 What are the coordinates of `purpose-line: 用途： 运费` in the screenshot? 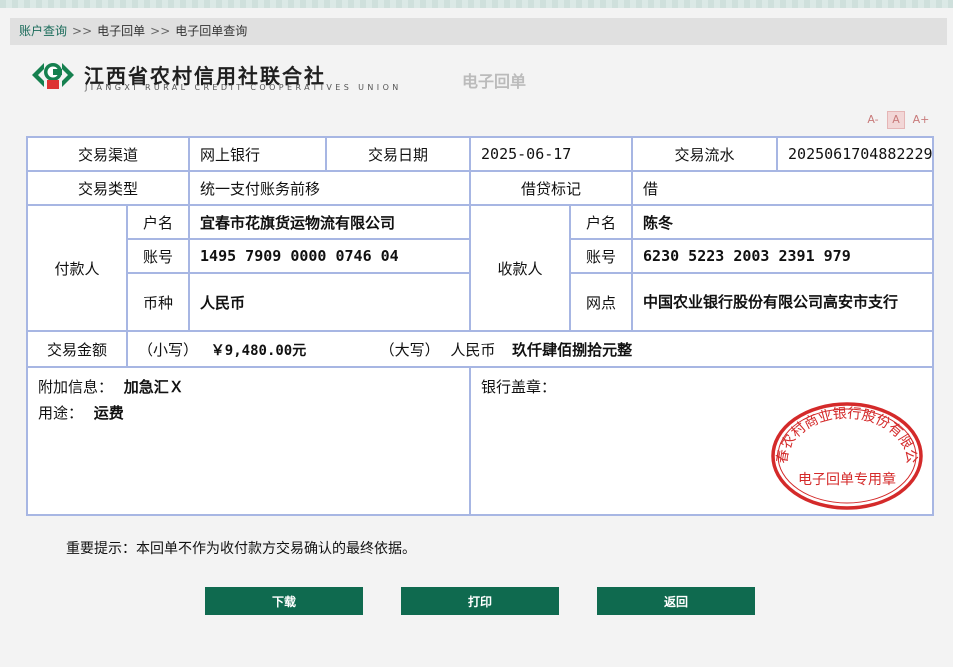 It's located at (248, 413).